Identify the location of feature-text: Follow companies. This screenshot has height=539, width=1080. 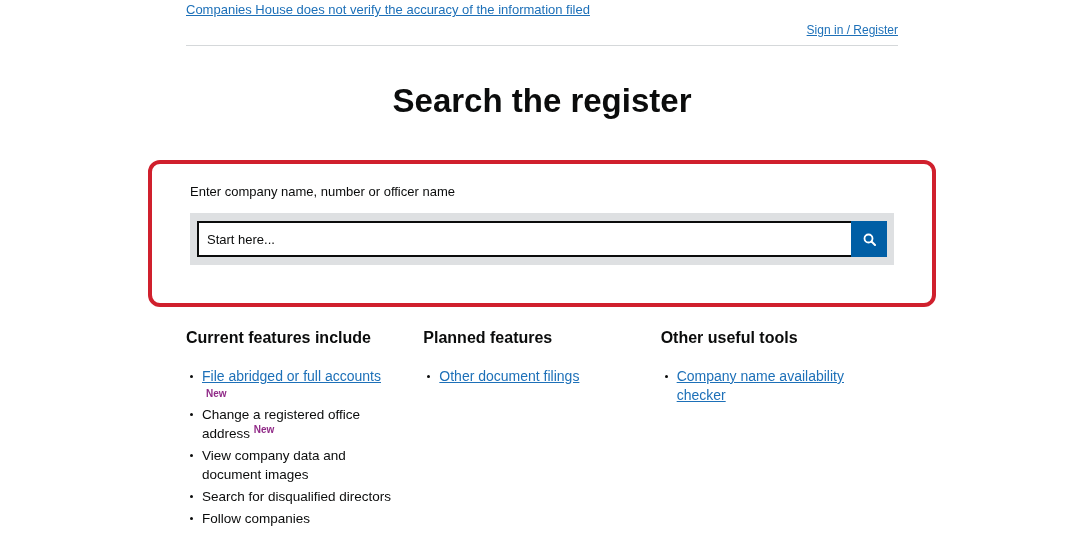
(257, 519).